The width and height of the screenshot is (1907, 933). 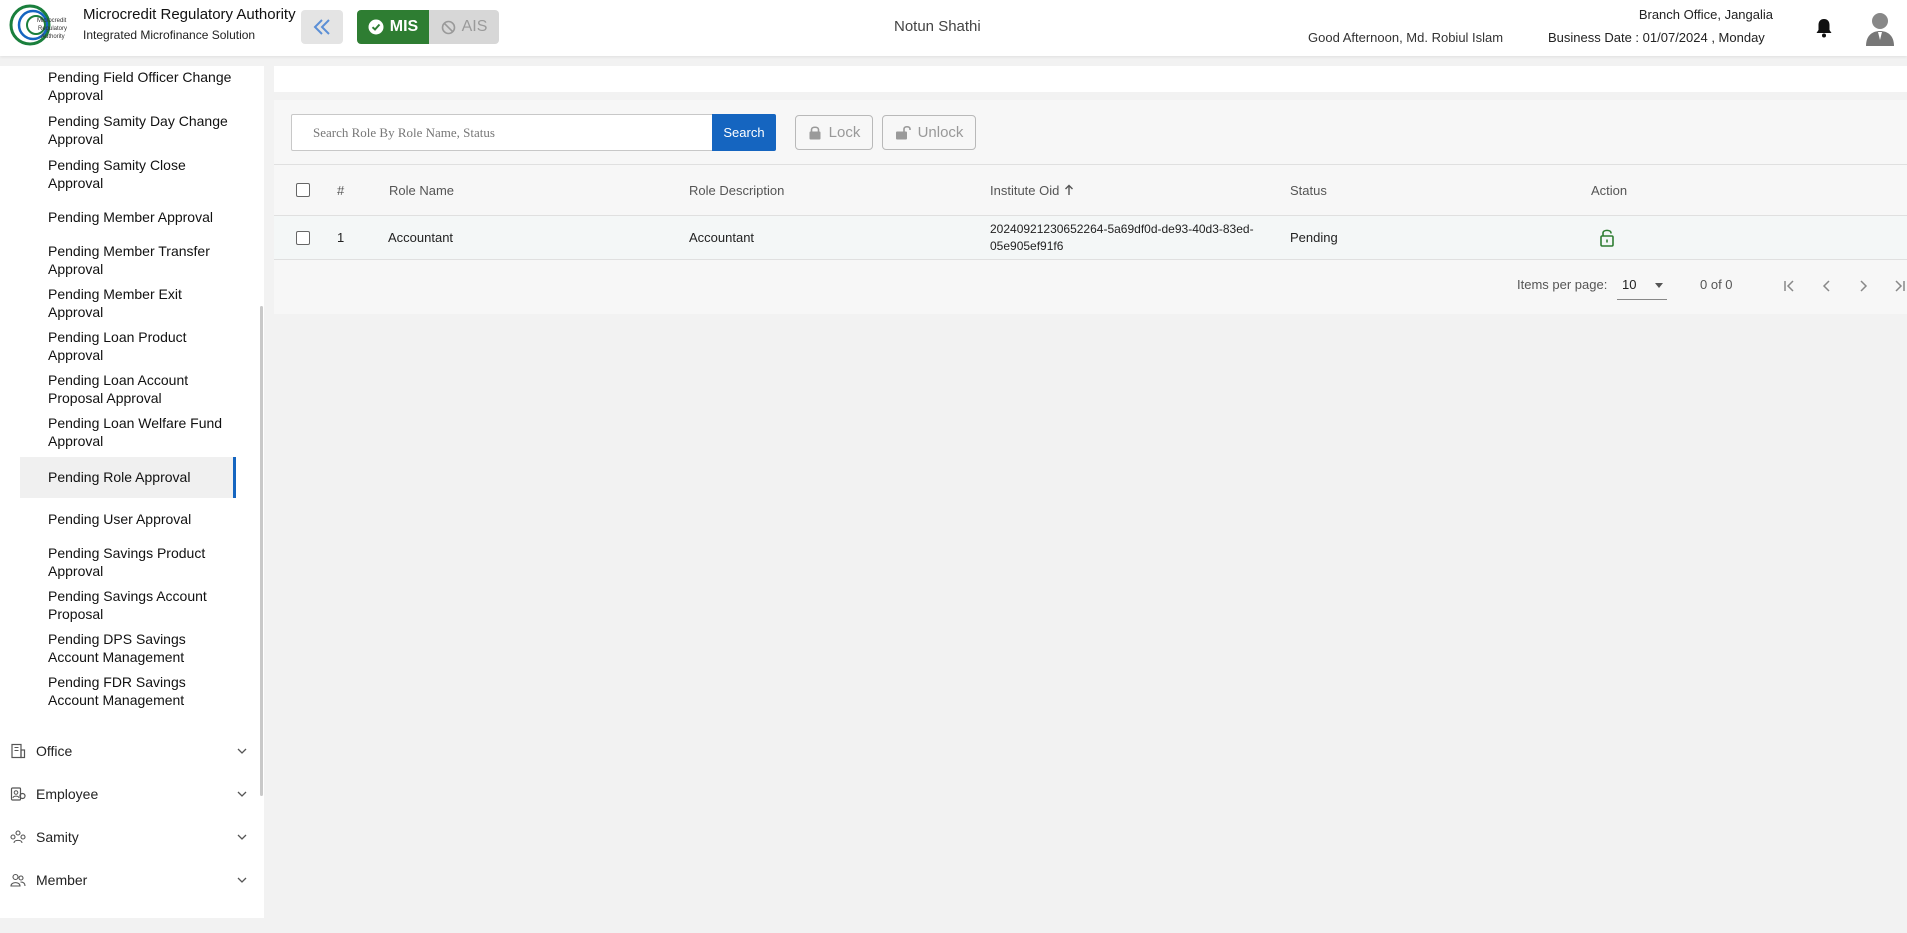 What do you see at coordinates (128, 605) in the screenshot?
I see `sidebar-item-pending-savings-account-proposal: Pending Savings Account Proposal` at bounding box center [128, 605].